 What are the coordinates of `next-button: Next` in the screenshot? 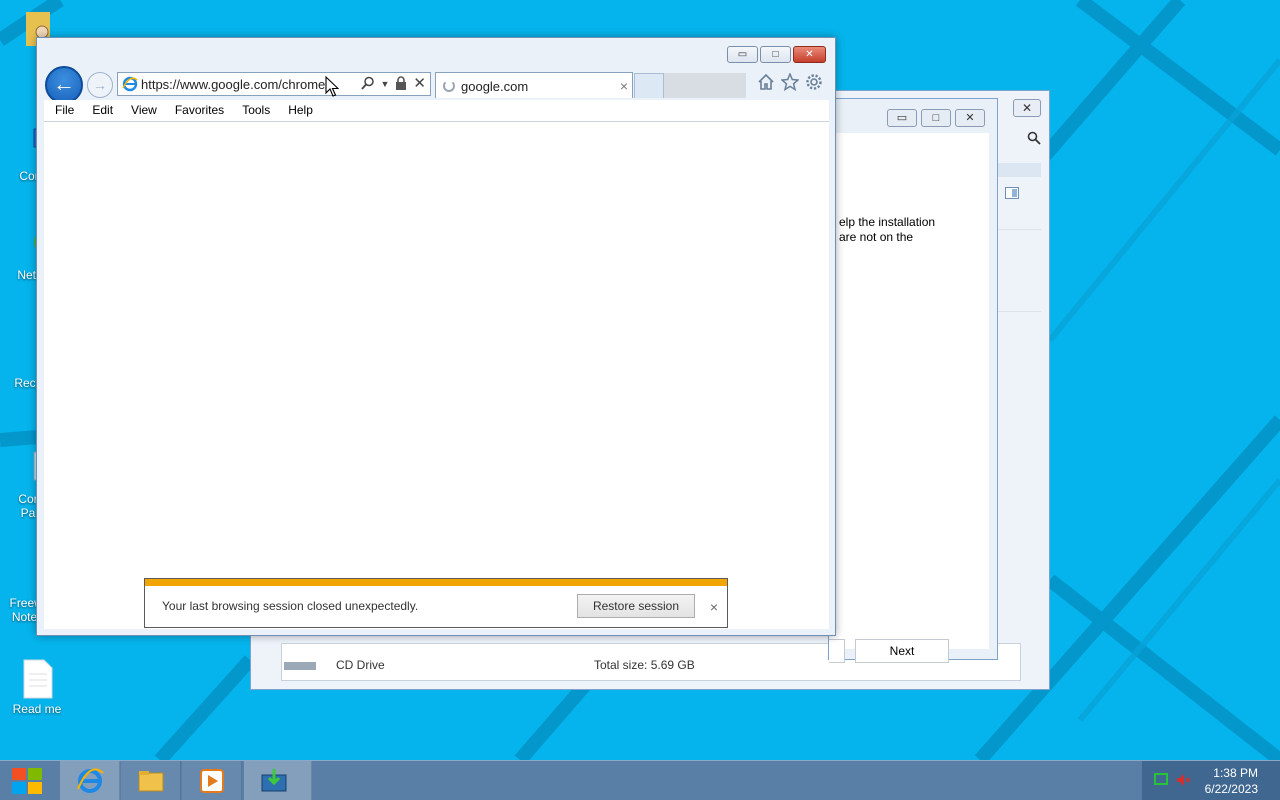 It's located at (902, 651).